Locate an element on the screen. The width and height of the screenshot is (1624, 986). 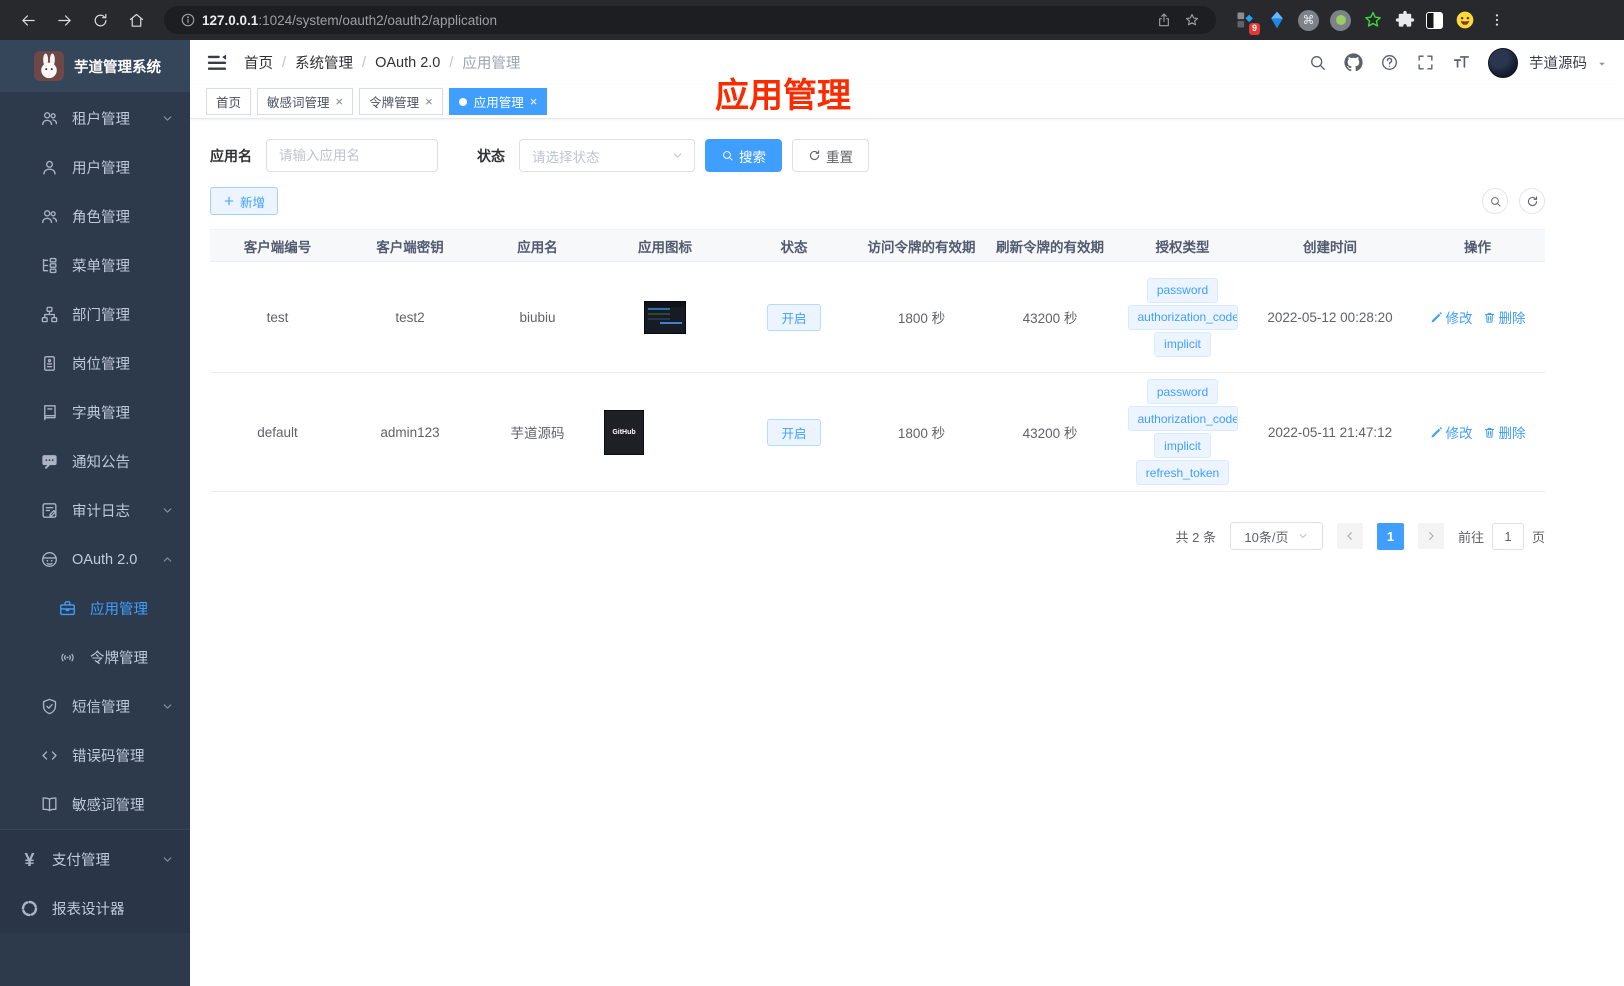
extensions-area: 9 ⌘ is located at coordinates (1370, 22).